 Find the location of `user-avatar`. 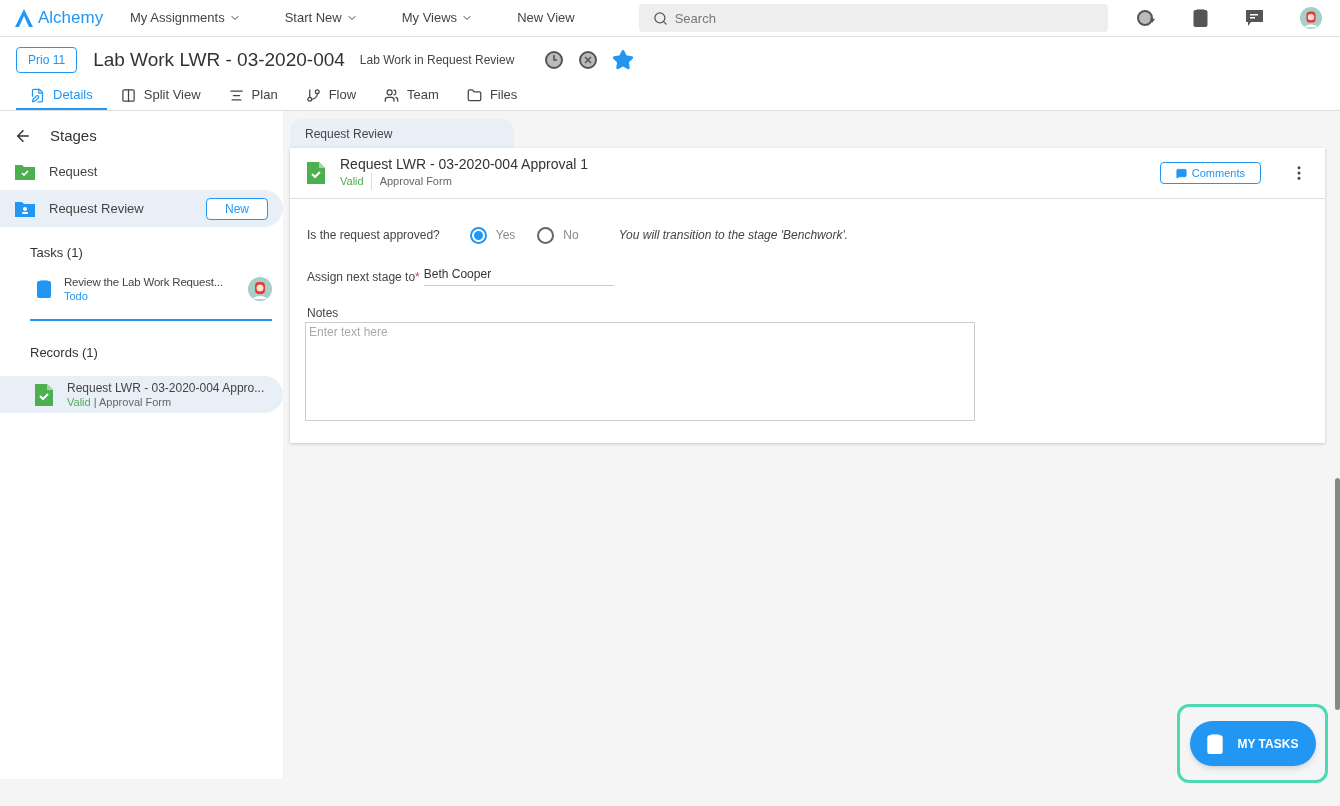

user-avatar is located at coordinates (1311, 18).